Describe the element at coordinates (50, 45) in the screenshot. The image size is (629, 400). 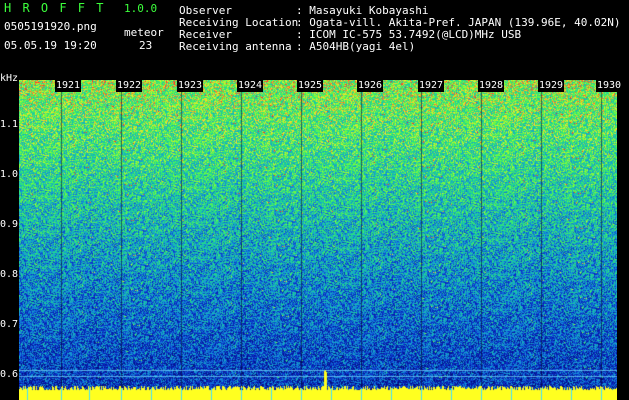
I see `capture-datetime: 05.05.19 19:20` at that location.